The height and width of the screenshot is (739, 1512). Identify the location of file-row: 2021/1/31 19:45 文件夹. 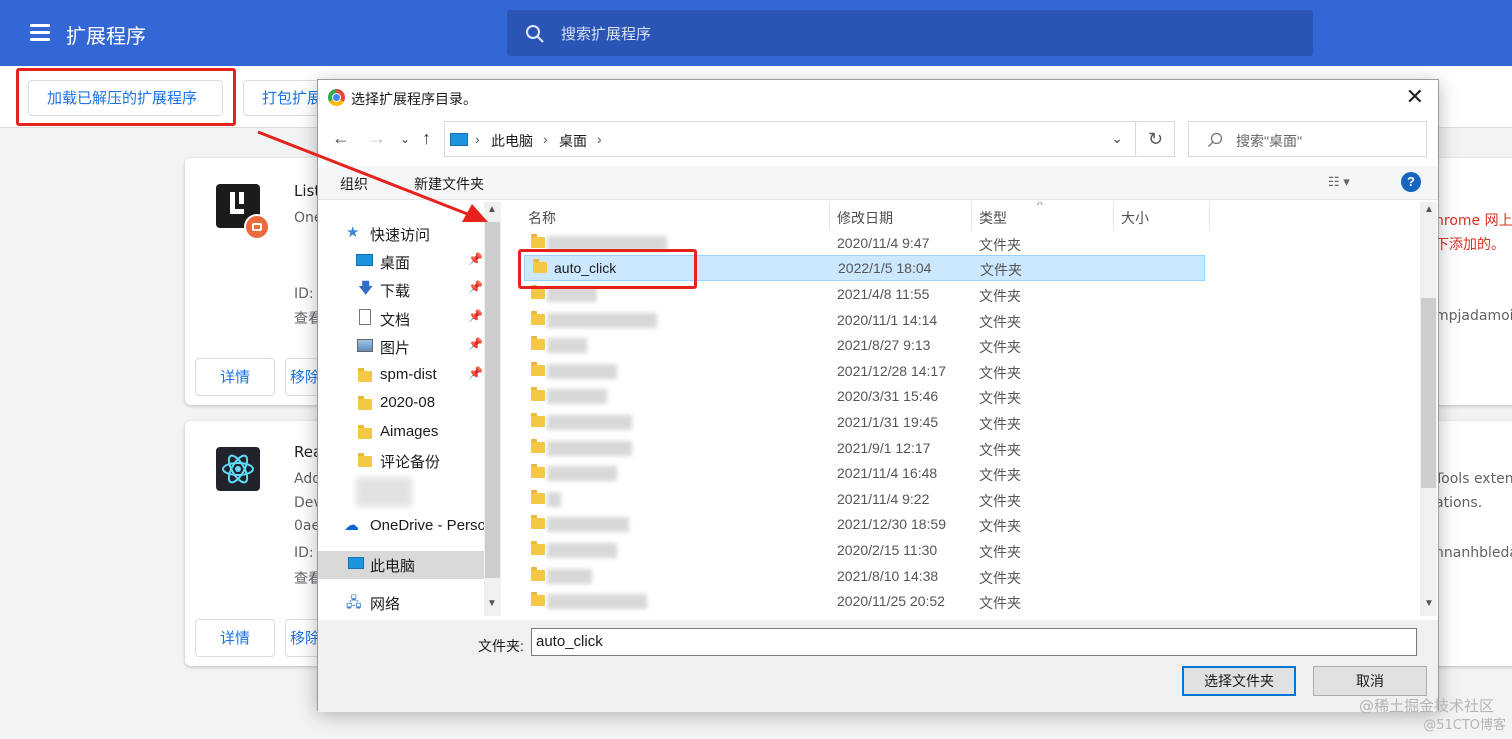
(969, 423).